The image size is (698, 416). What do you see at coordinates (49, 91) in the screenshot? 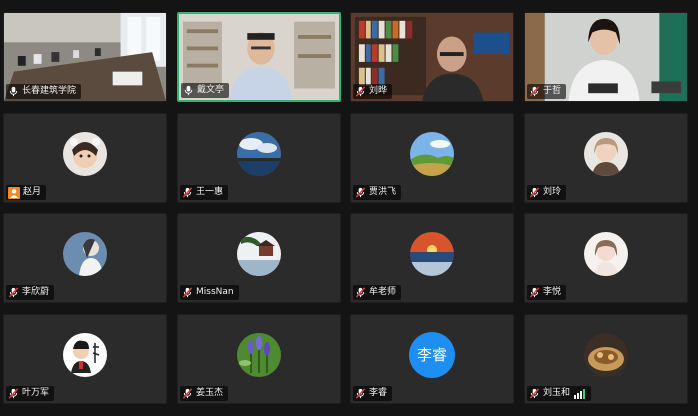
I see `participant-name: 长春建筑学院` at bounding box center [49, 91].